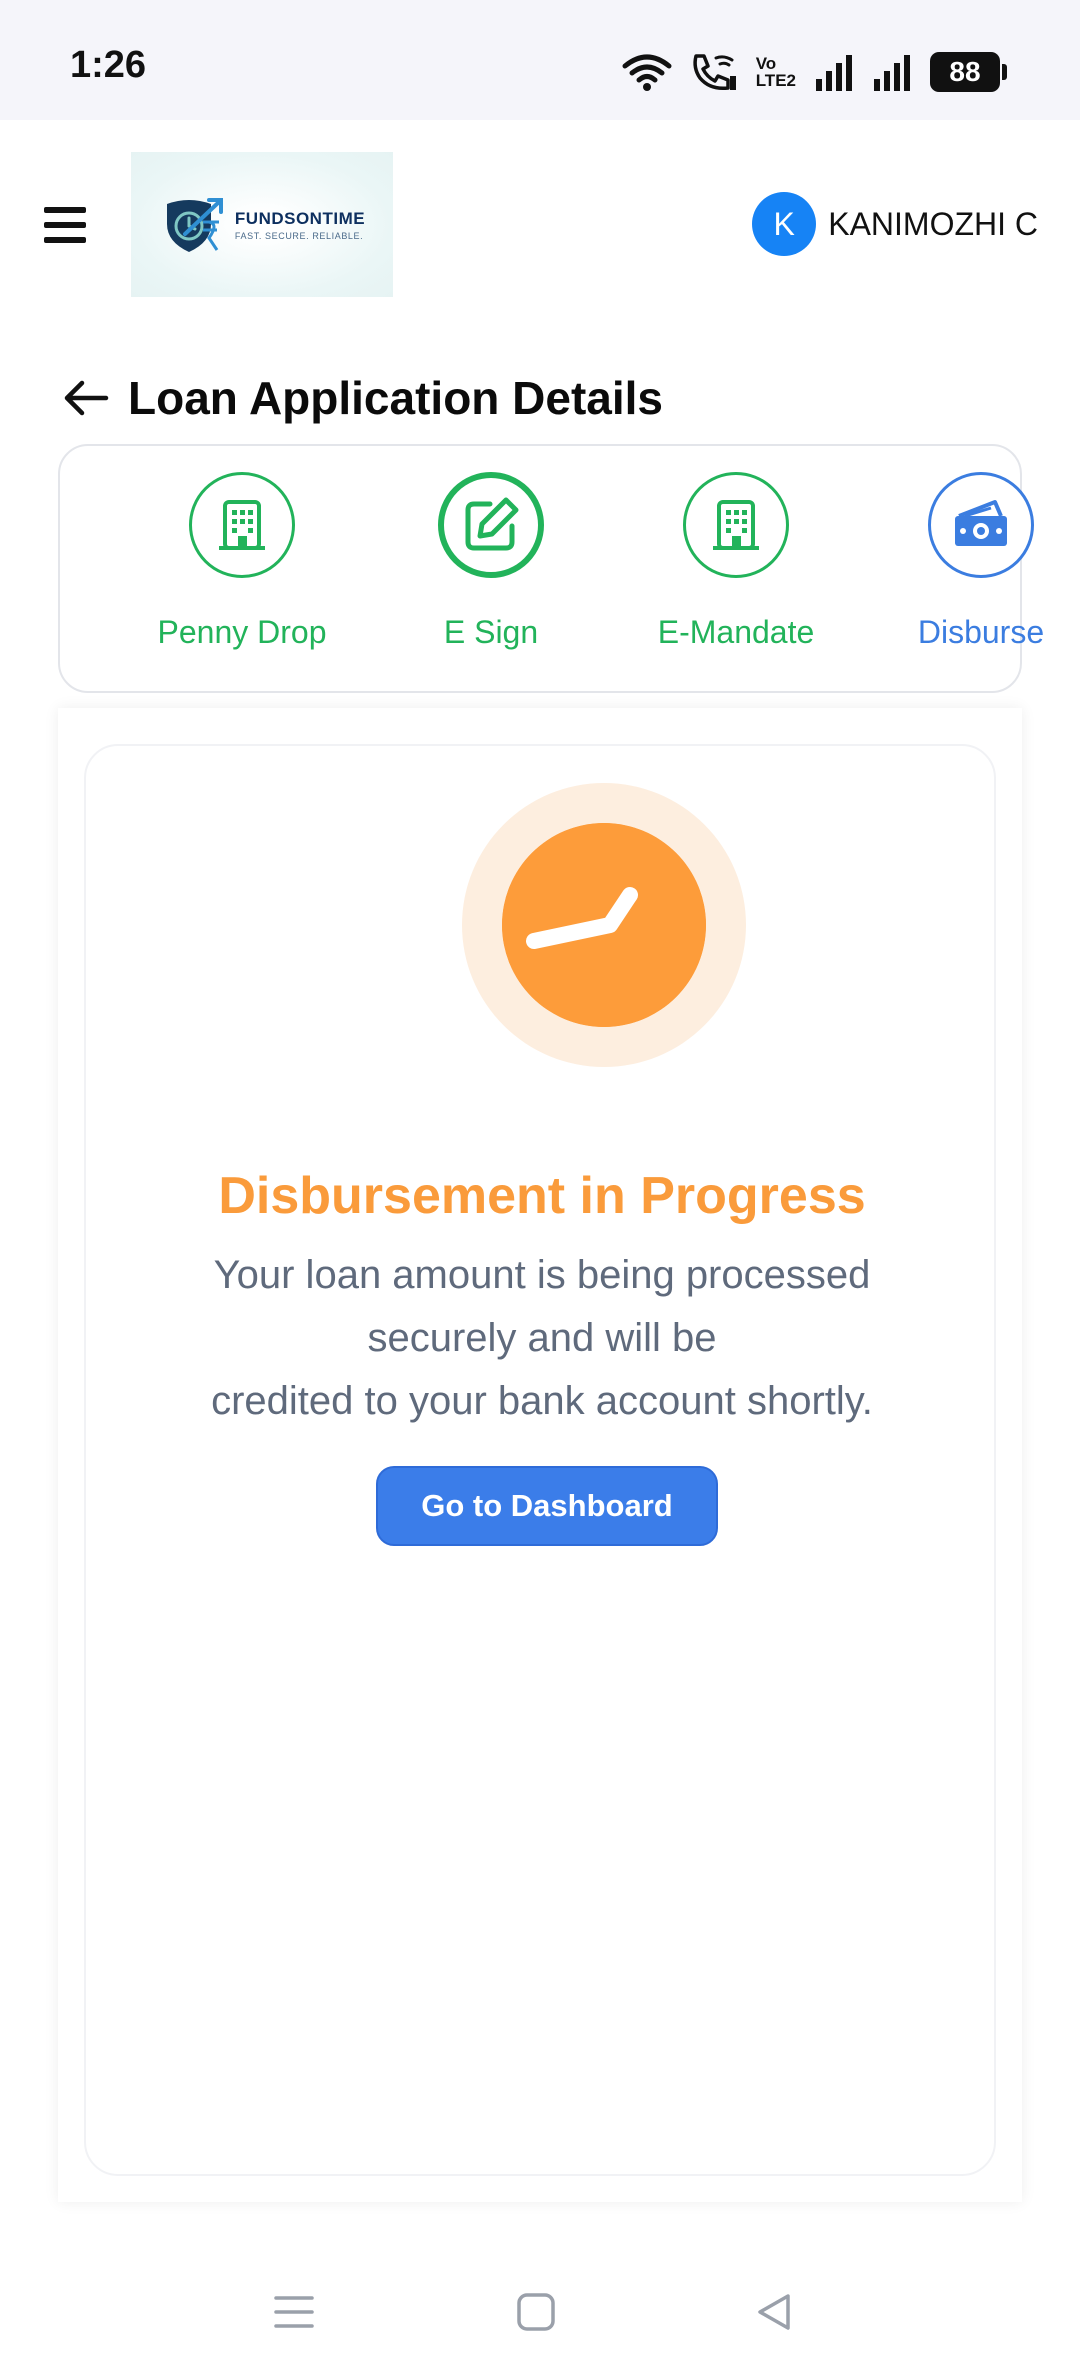 Image resolution: width=1080 pixels, height=2373 pixels. I want to click on step-disburse: Disburse, so click(980, 561).